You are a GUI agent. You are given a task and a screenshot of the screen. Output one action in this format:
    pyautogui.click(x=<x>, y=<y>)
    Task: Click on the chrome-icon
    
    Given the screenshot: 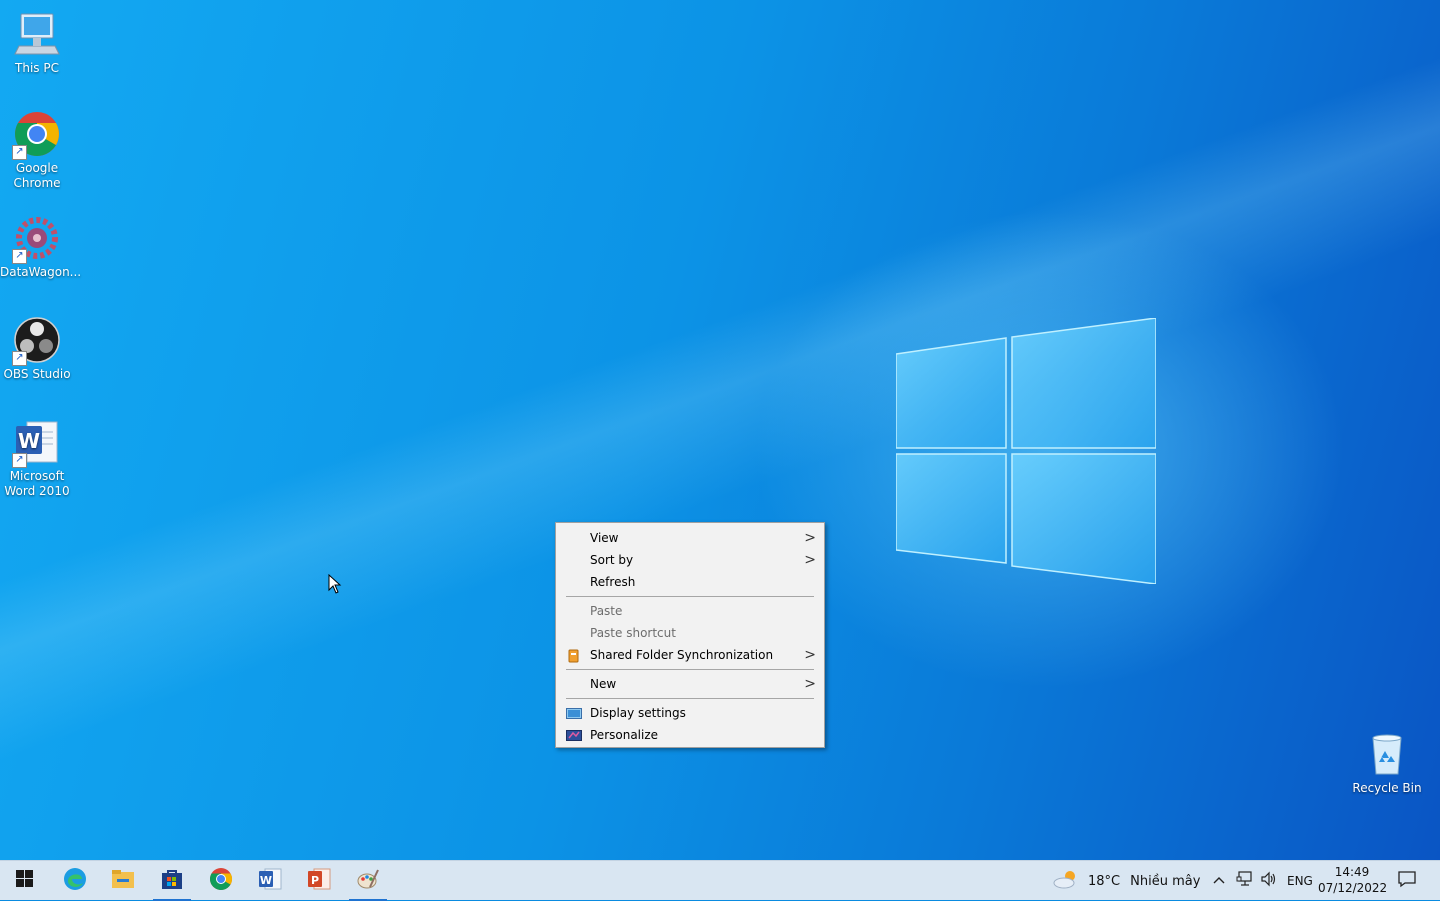 What is the action you would take?
    pyautogui.click(x=221, y=881)
    